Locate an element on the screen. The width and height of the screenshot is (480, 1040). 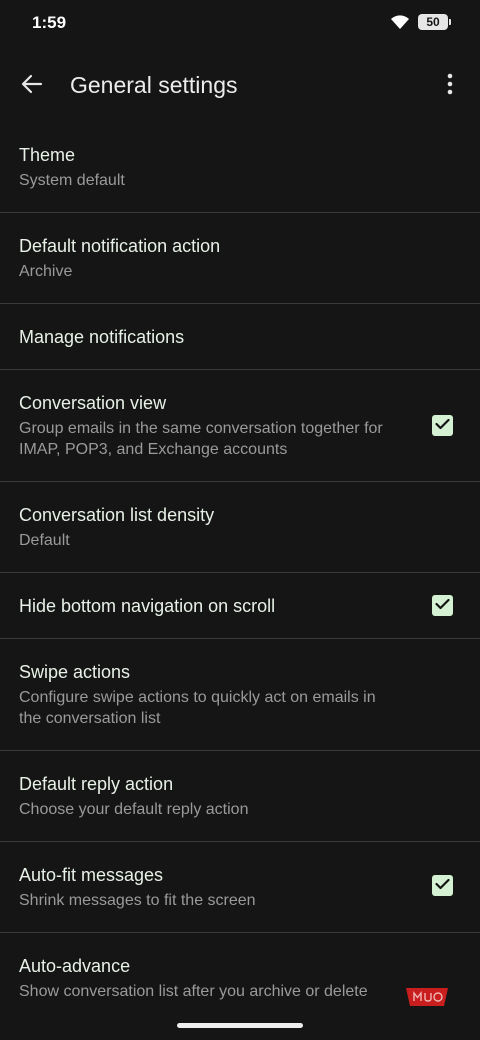
more-options-button is located at coordinates (450, 86).